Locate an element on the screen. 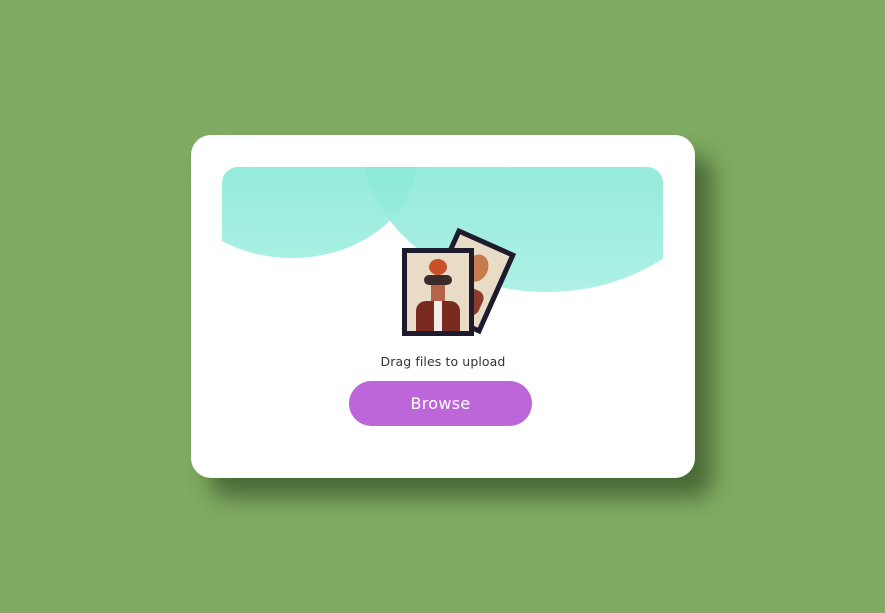  picture-frames-icon is located at coordinates (454, 284).